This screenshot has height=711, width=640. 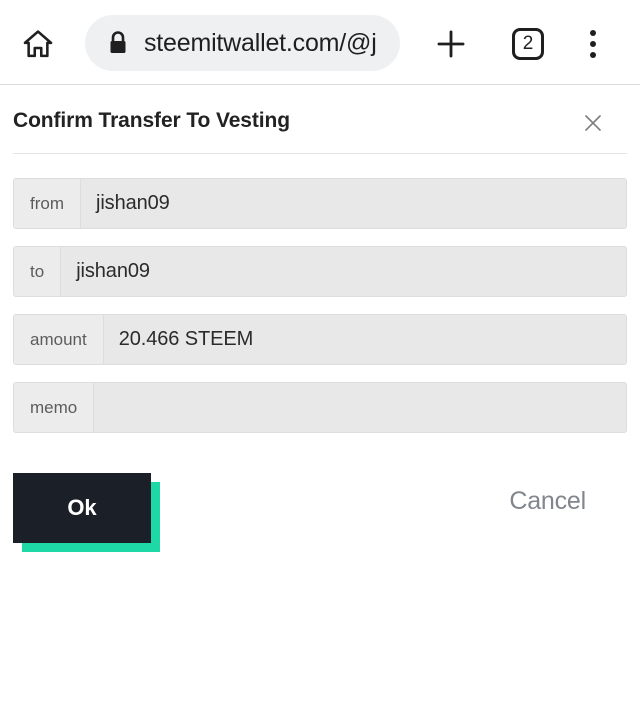 I want to click on field-value-amount: 20.466 STEEM, so click(x=364, y=339).